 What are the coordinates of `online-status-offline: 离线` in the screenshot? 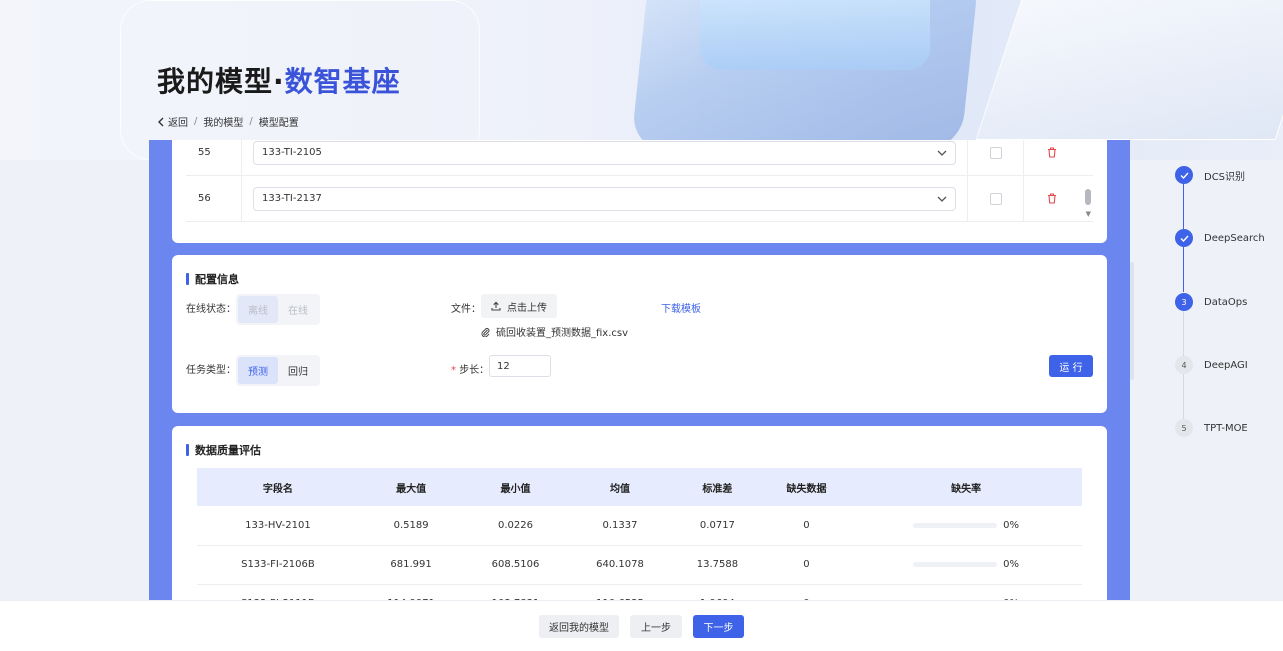 It's located at (258, 309).